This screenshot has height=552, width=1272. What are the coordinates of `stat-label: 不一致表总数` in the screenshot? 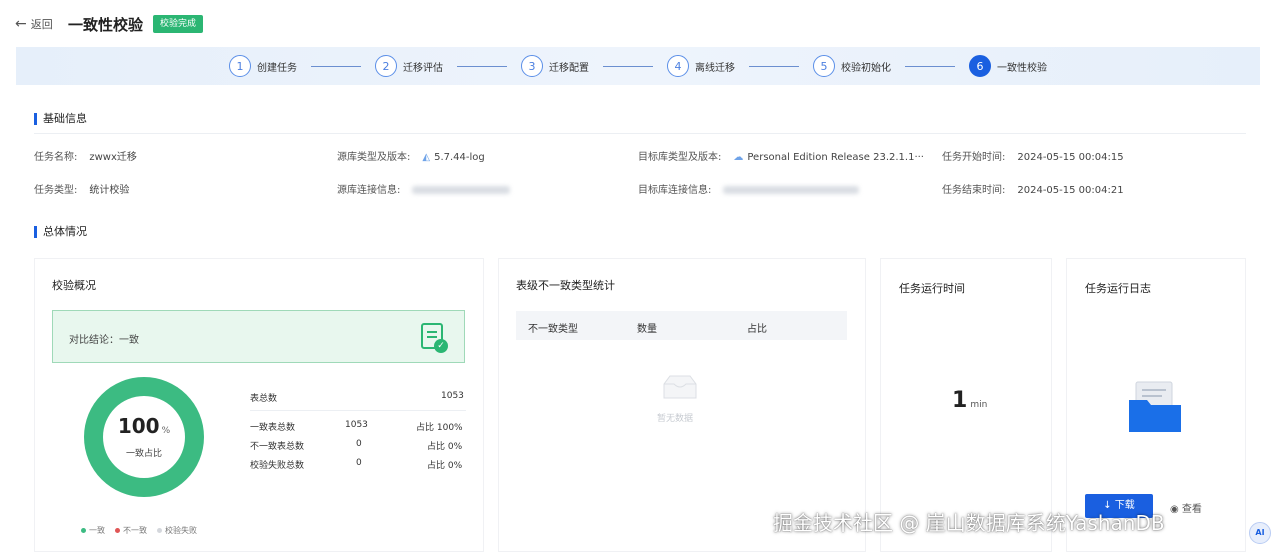 It's located at (277, 447).